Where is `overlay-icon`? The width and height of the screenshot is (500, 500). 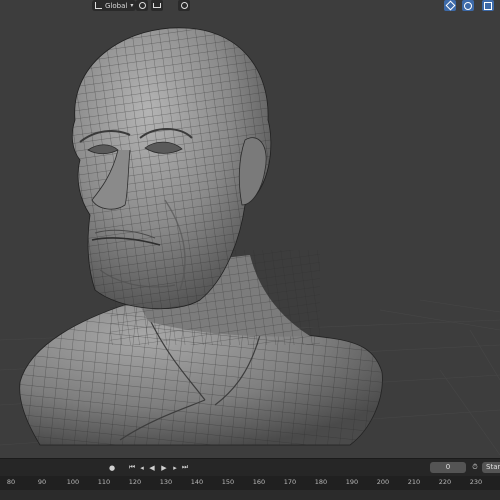 overlay-icon is located at coordinates (468, 5).